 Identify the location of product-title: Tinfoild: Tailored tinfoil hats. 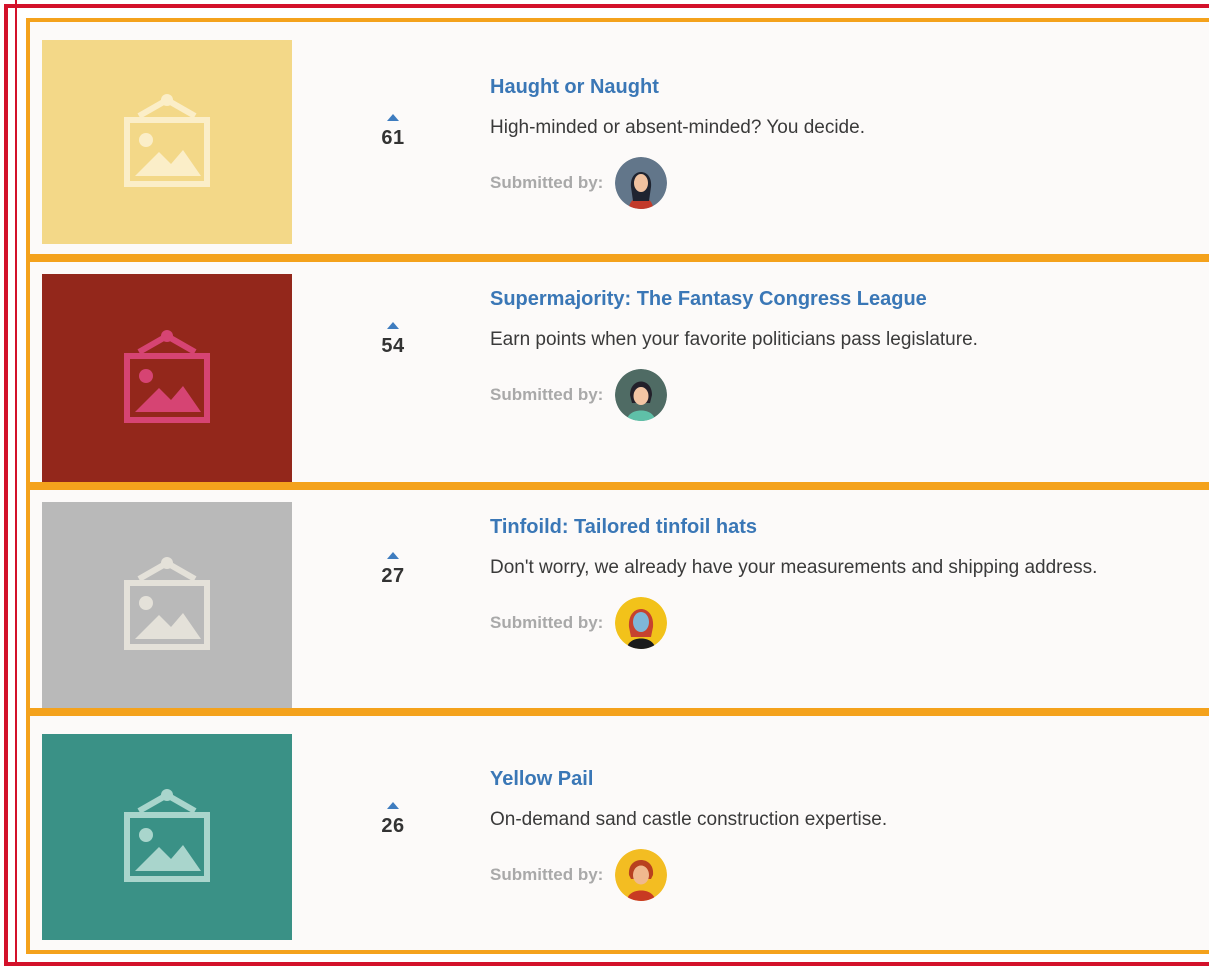
(841, 527).